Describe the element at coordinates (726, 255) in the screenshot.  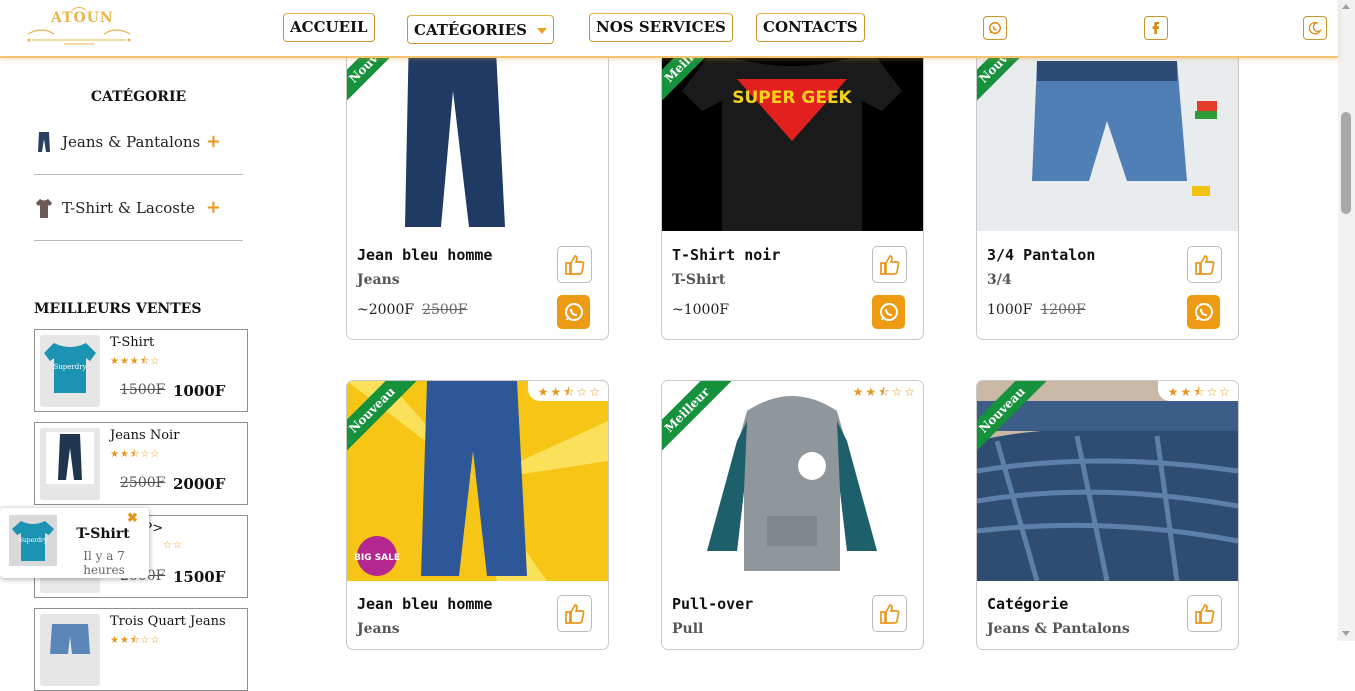
I see `product-name: T-Shirt noir` at that location.